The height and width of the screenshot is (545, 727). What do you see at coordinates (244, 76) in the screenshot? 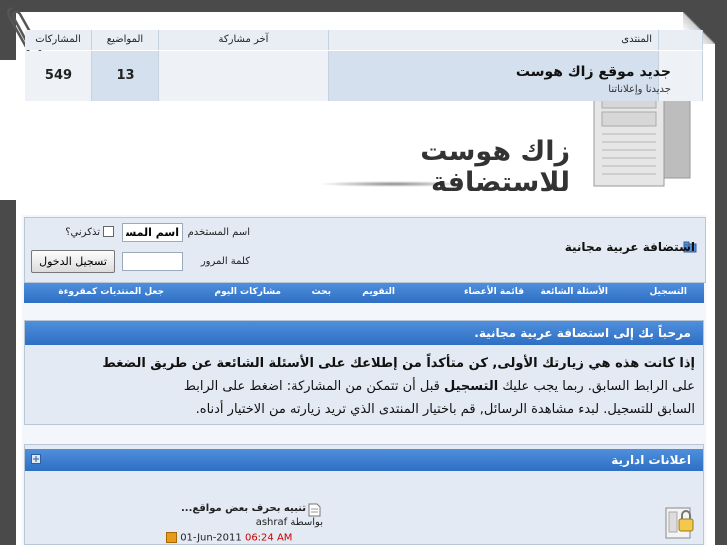
I see `last-post-cell` at bounding box center [244, 76].